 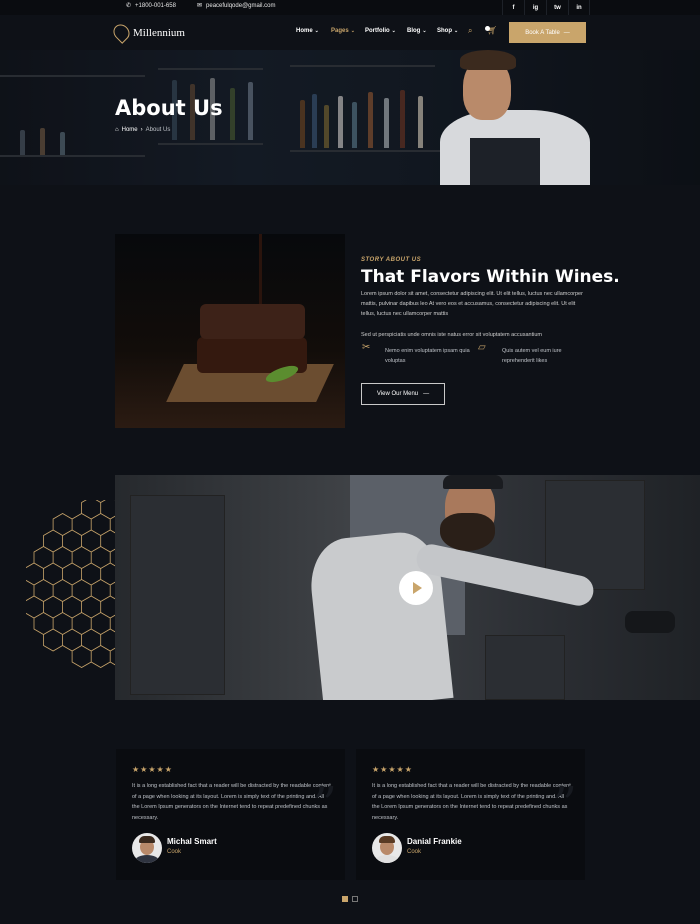 I want to click on section-eyebrow: STORY ABOUT US, so click(x=391, y=260).